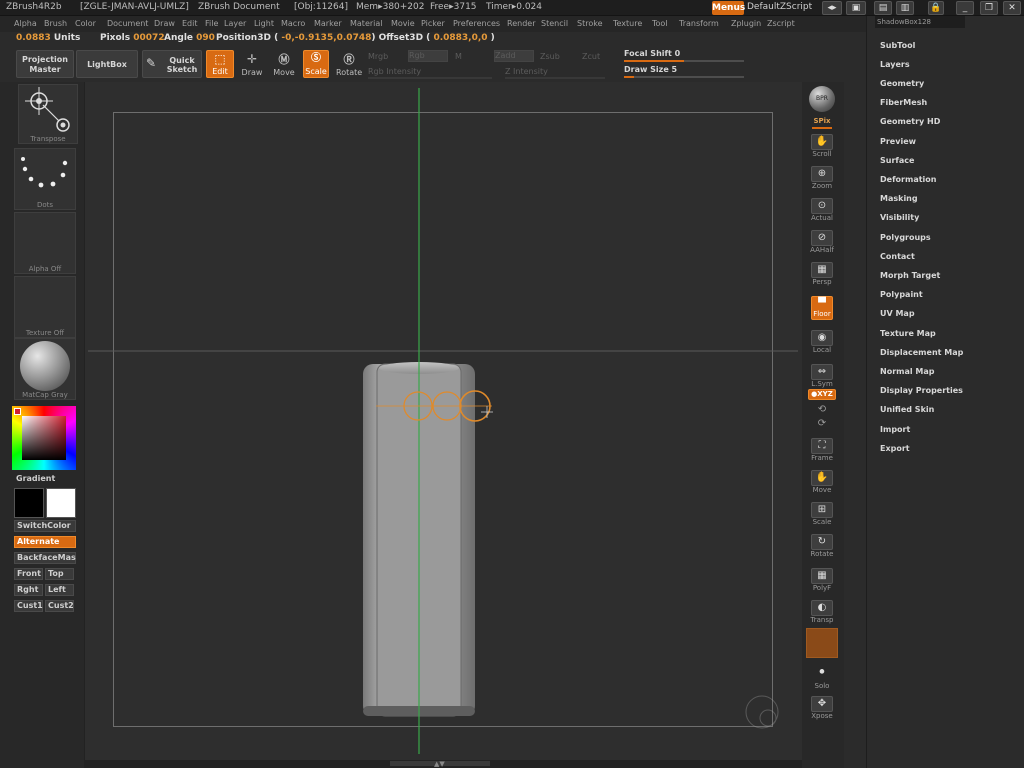 The image size is (1024, 768). I want to click on menu-item-zplugin: Zplugin, so click(746, 23).